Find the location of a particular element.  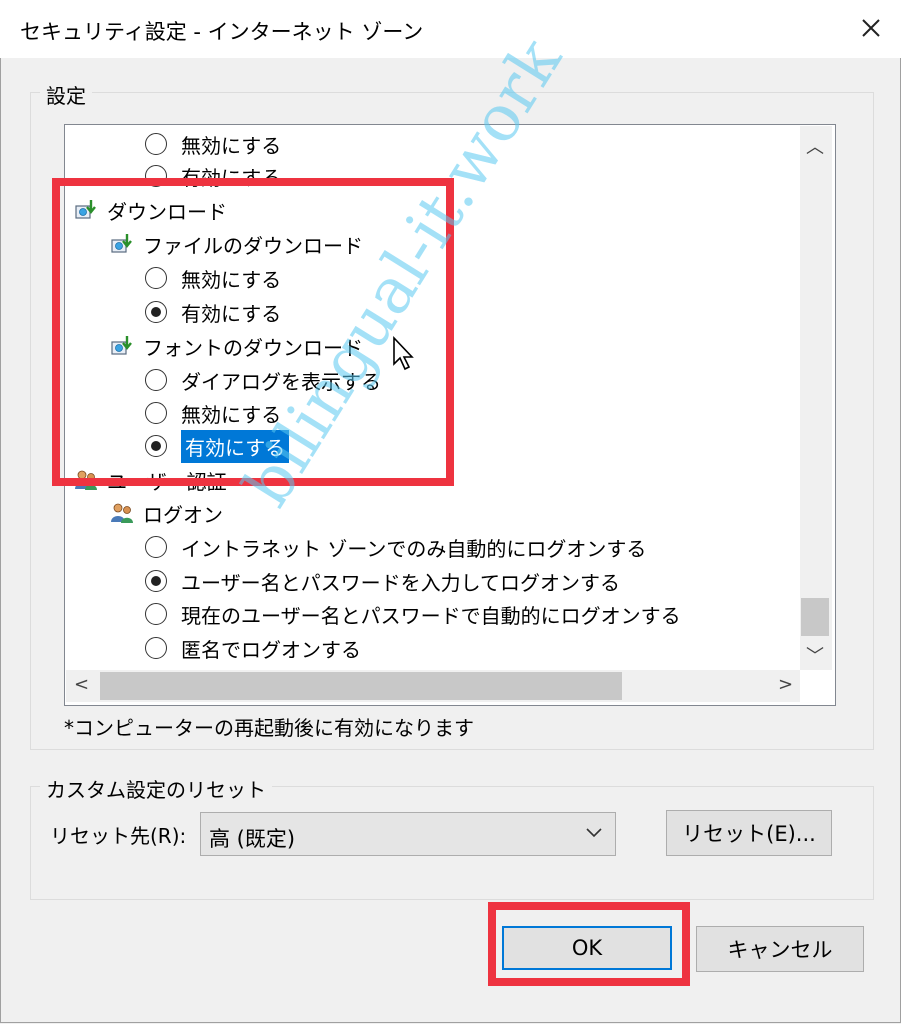

tree-row-label: イントラネット ゾーンでのみ自動的にログオンする is located at coordinates (414, 548).